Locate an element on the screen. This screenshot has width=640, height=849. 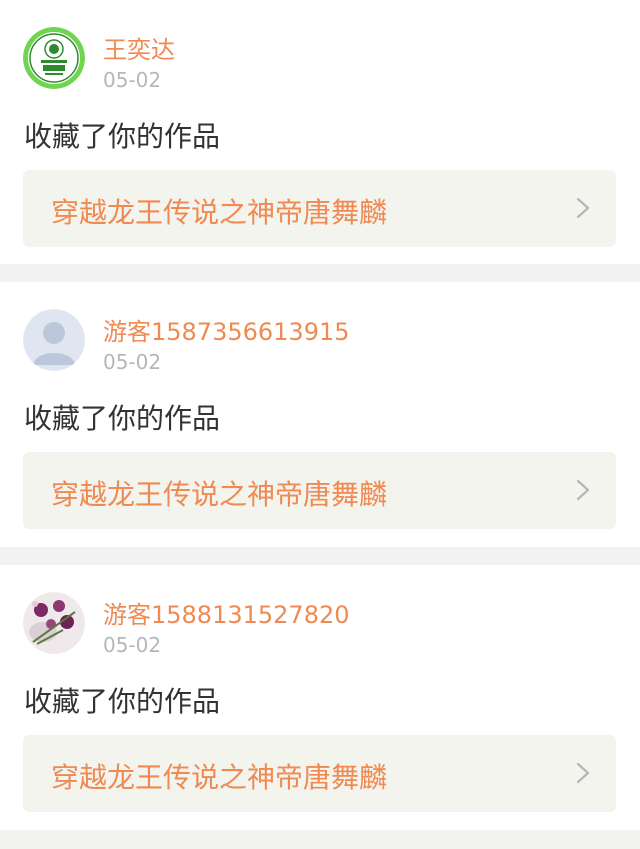
flower-photo-avatar-icon is located at coordinates (54, 623).